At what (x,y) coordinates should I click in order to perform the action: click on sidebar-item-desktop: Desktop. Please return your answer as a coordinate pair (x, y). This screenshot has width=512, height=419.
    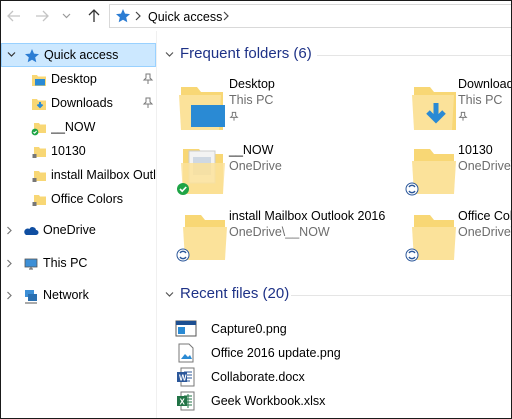
    Looking at the image, I should click on (78, 80).